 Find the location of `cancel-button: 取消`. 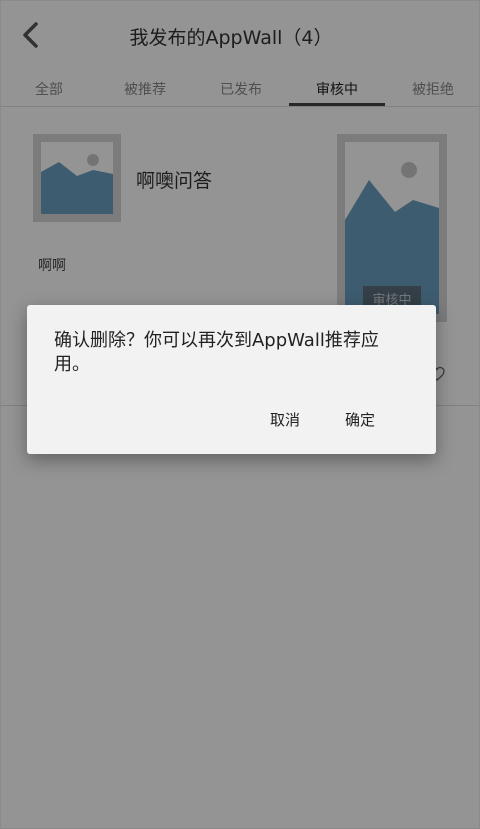

cancel-button: 取消 is located at coordinates (285, 419).